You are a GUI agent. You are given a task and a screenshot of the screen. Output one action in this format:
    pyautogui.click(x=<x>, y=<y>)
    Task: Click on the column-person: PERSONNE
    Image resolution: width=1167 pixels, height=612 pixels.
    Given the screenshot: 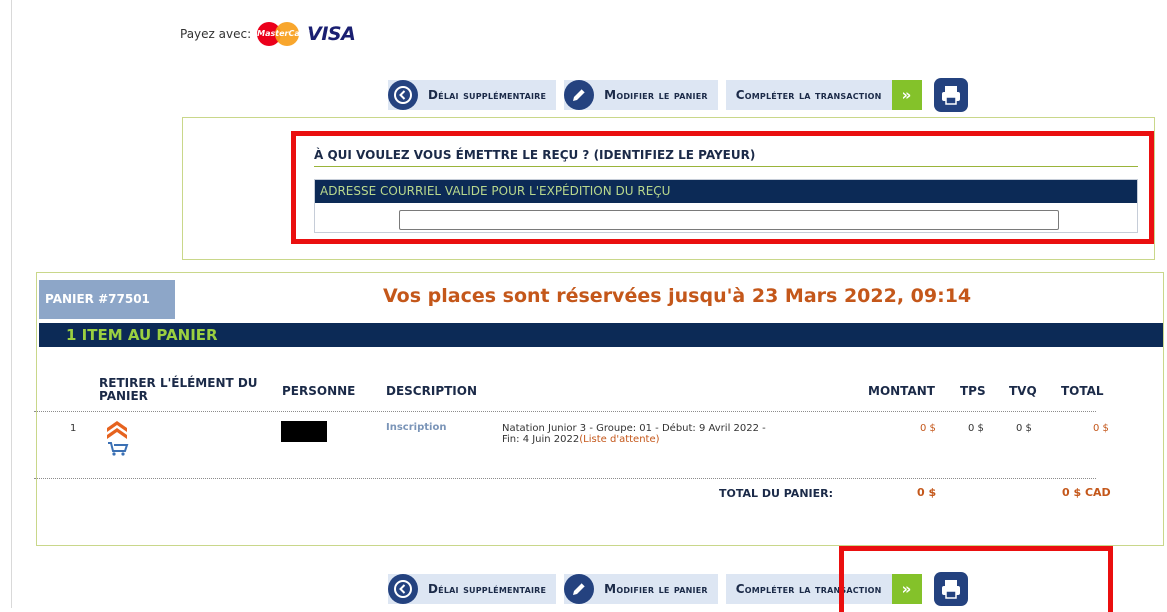 What is the action you would take?
    pyautogui.click(x=319, y=391)
    